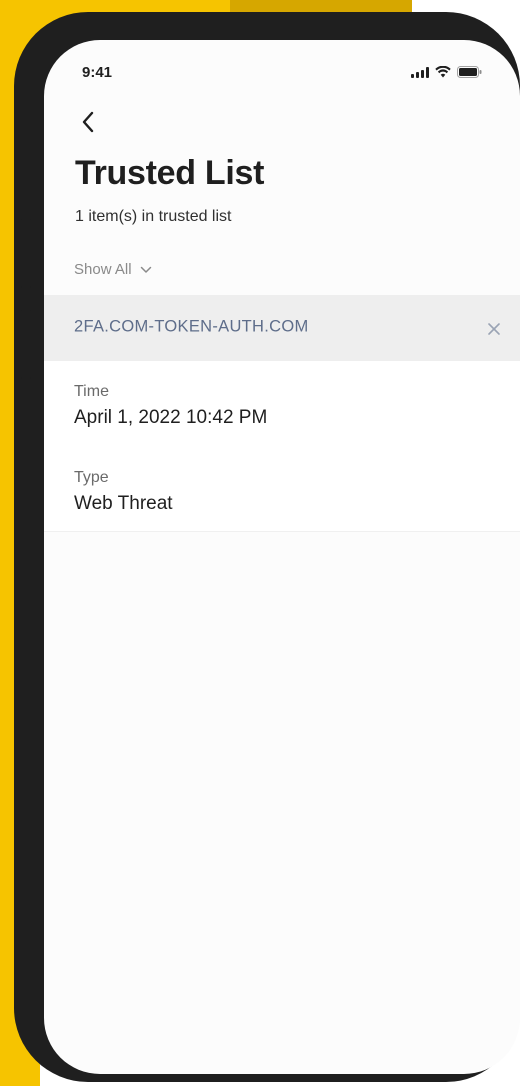 This screenshot has height=1086, width=523. What do you see at coordinates (153, 216) in the screenshot?
I see `item-count-text: 1 item(s) in trusted list` at bounding box center [153, 216].